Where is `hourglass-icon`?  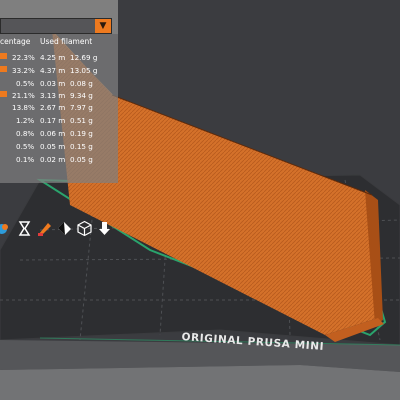
hourglass-icon is located at coordinates (24, 228).